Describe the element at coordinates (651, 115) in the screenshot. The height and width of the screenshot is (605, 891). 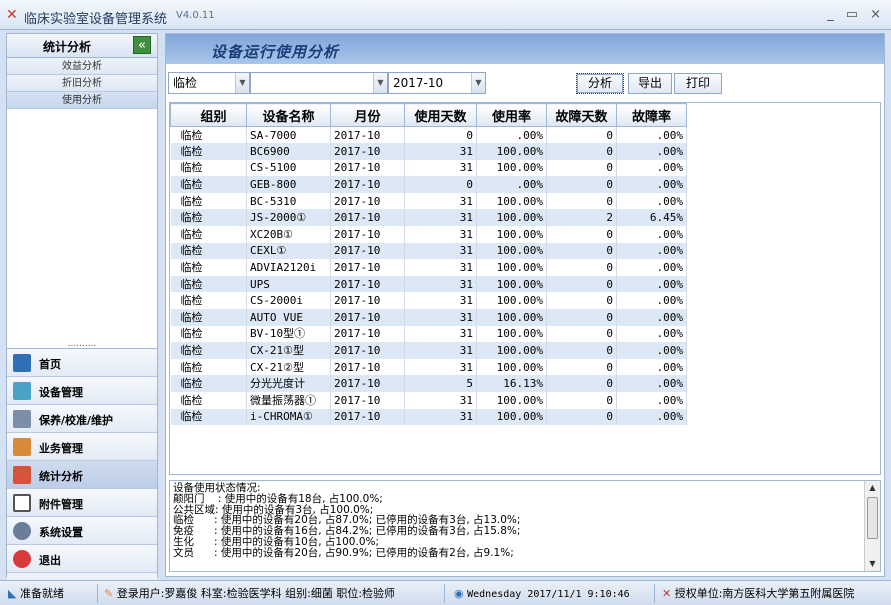
I see `col-header-fault-rate: 故障率` at that location.